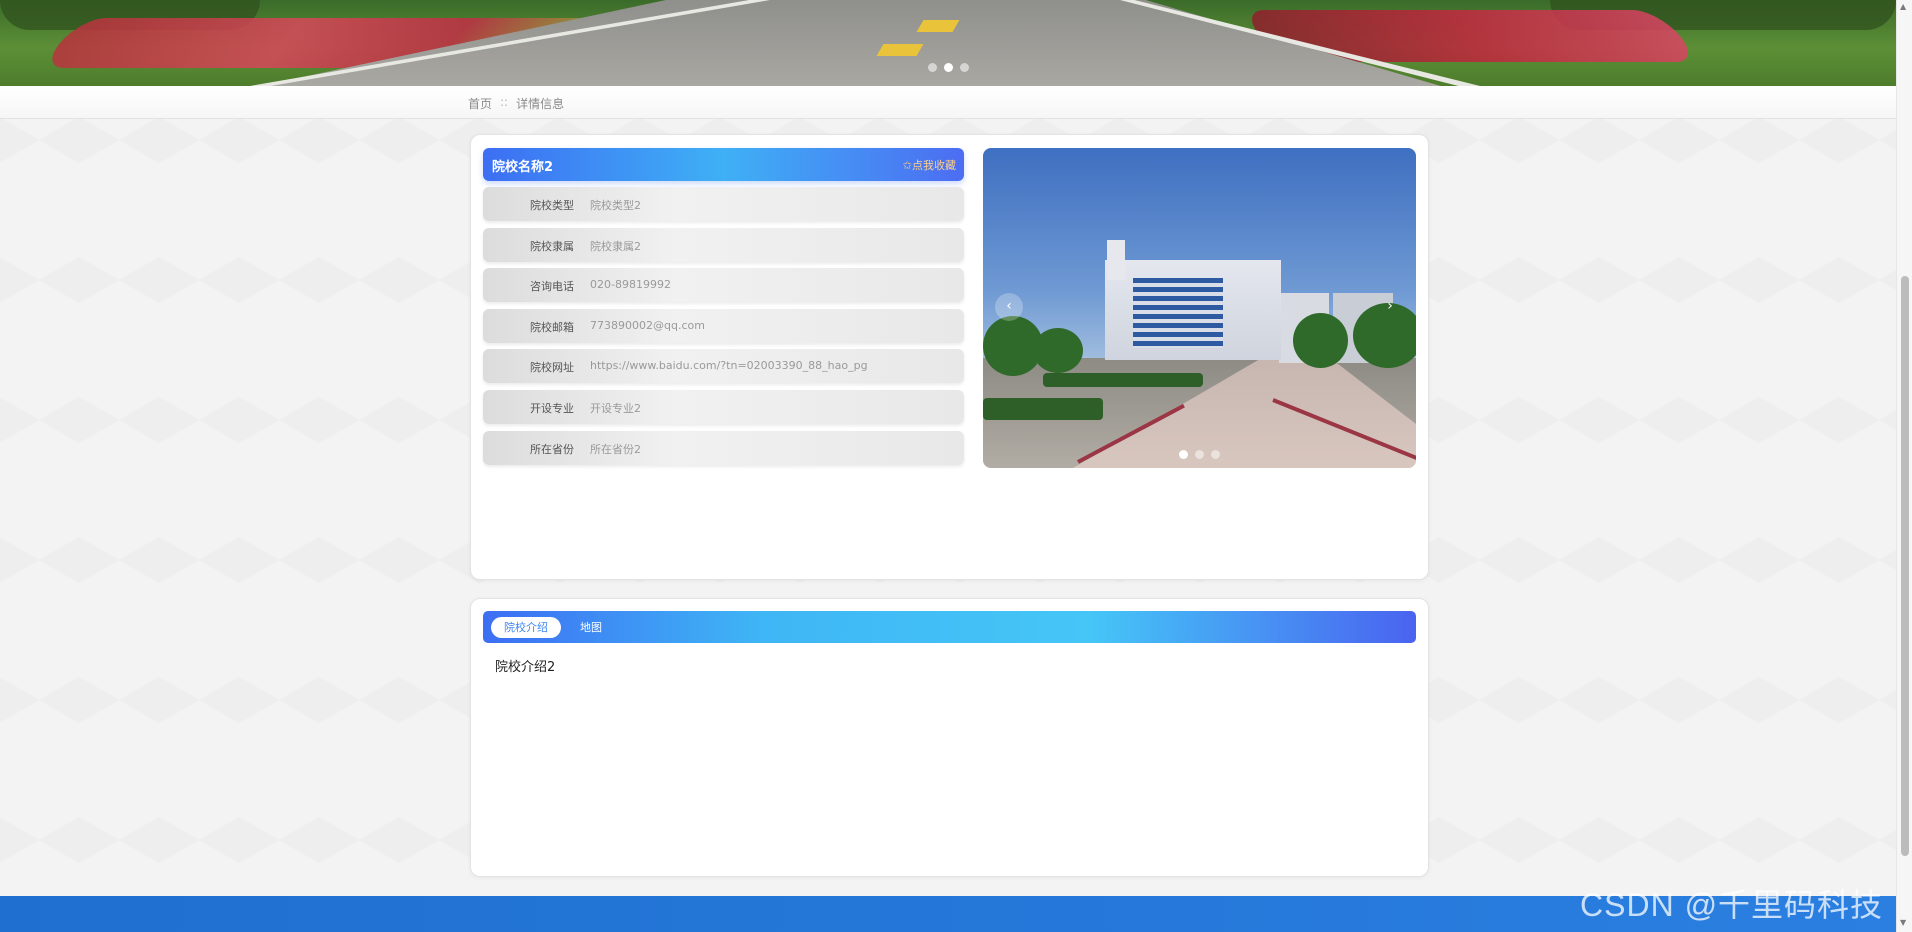 This screenshot has height=932, width=1912. What do you see at coordinates (723, 285) in the screenshot?
I see `field-row-phone: 咨询电话 020-89819992` at bounding box center [723, 285].